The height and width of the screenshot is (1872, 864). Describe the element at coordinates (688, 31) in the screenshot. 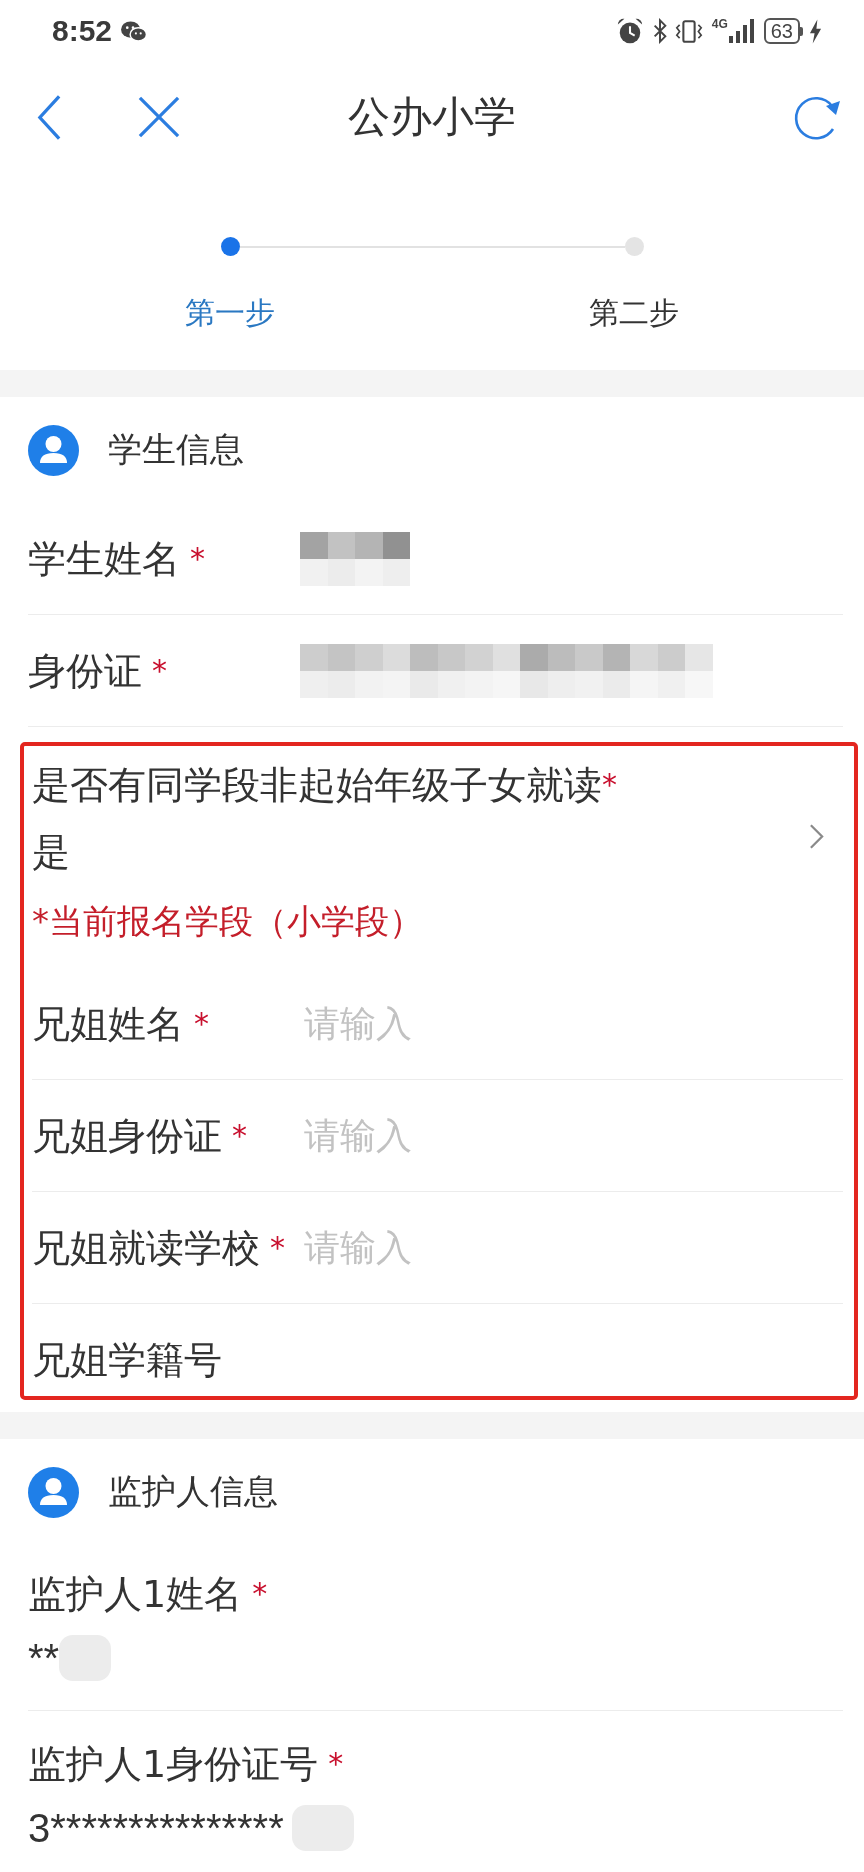

I see `vibrate-icon` at that location.